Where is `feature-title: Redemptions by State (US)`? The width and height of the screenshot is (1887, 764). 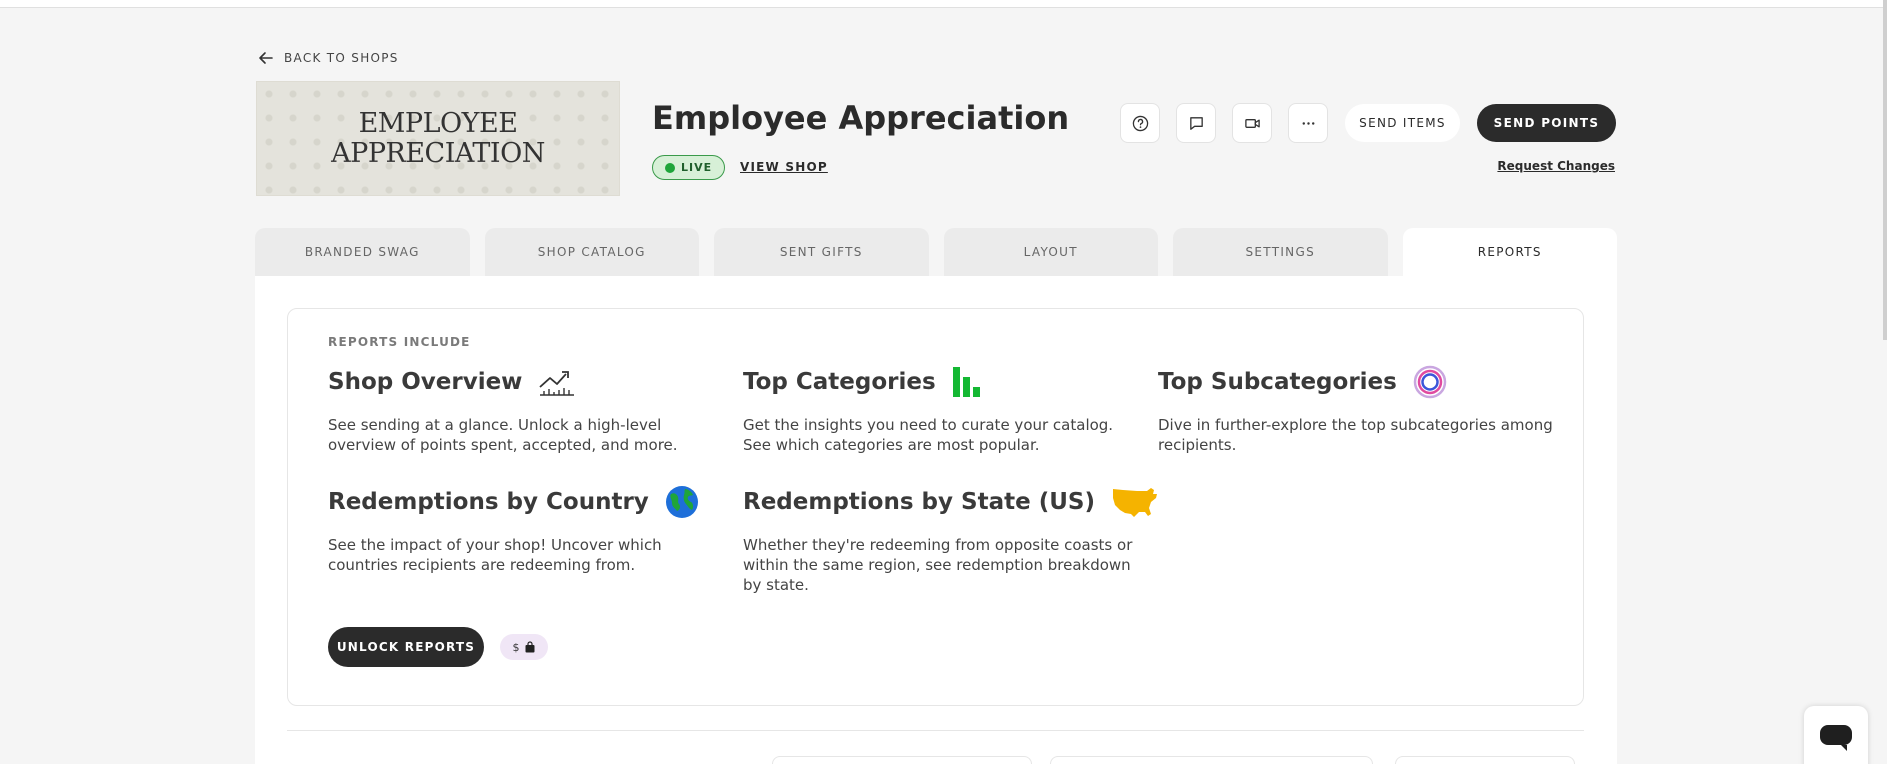
feature-title: Redemptions by State (US) is located at coordinates (919, 502).